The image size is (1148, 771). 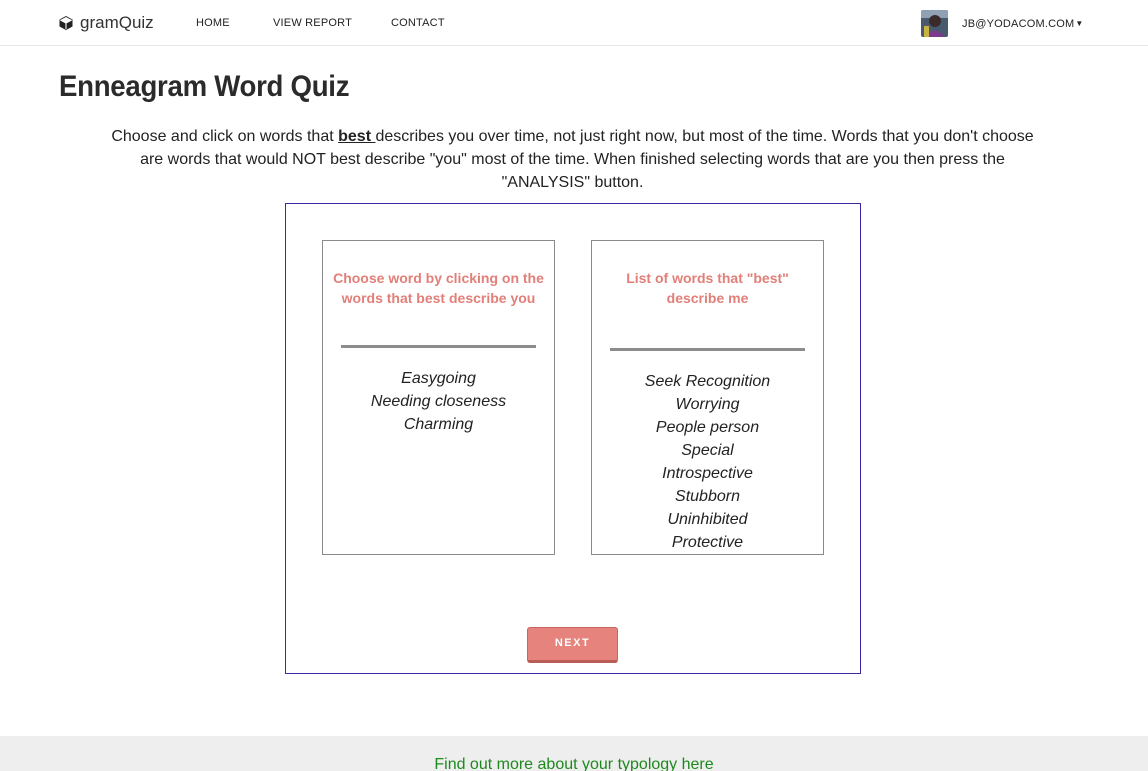 What do you see at coordinates (574, 763) in the screenshot?
I see `typology-link: Find out more about your typology here` at bounding box center [574, 763].